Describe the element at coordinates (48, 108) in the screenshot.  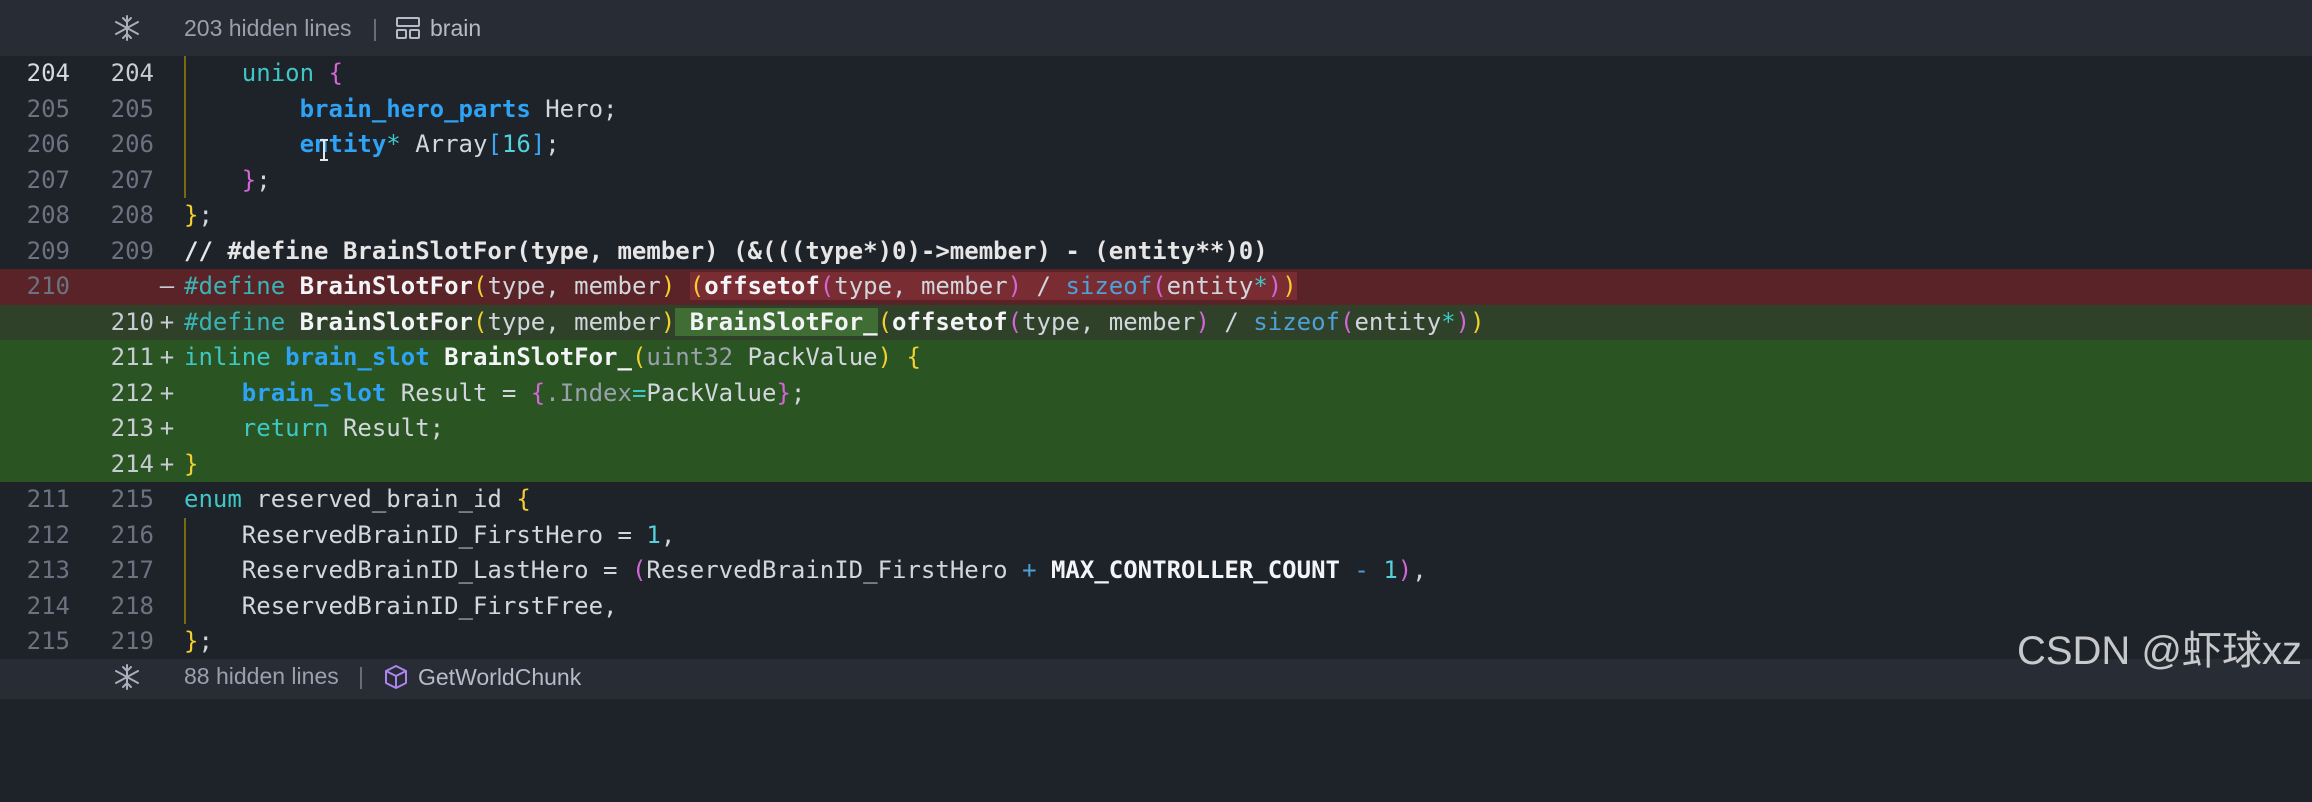
I see `old-line-number: 205` at that location.